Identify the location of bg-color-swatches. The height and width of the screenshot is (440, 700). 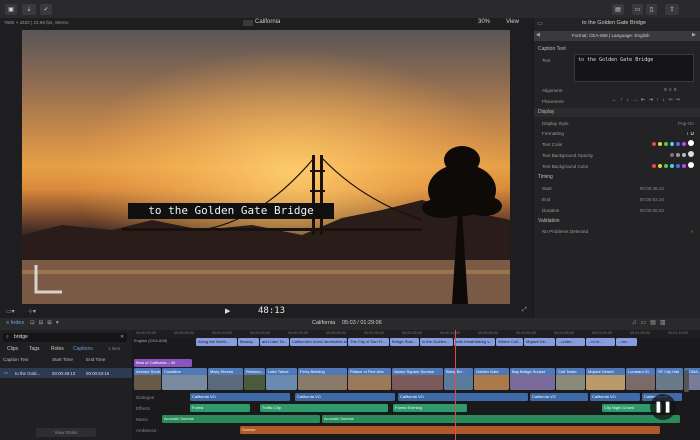
(672, 166).